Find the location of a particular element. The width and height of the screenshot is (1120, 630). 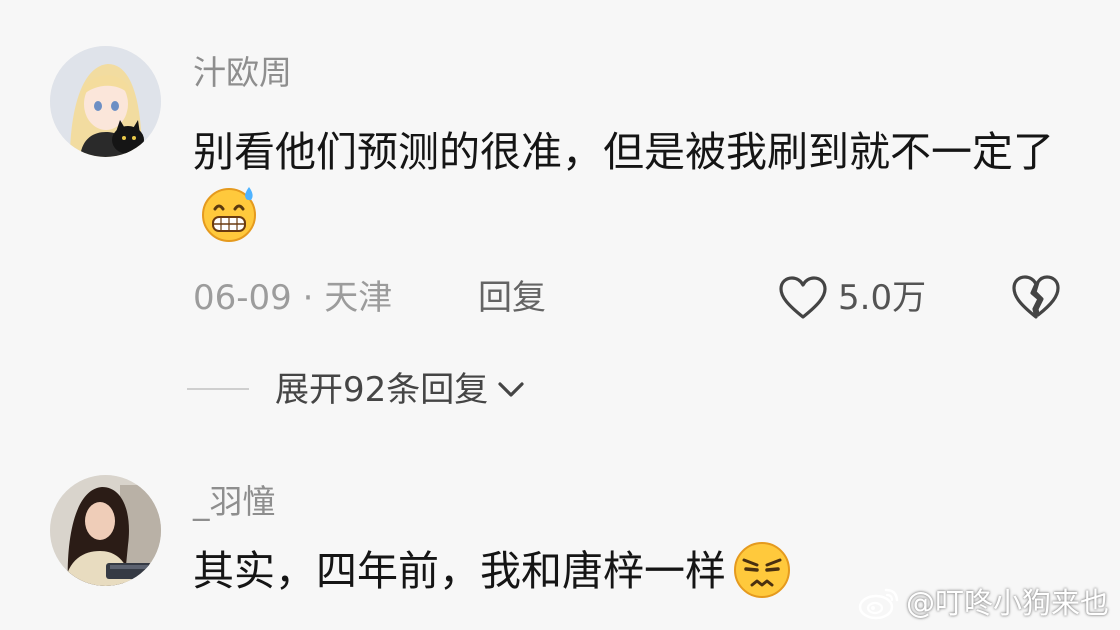

watermark: @叮咚小狗来也 is located at coordinates (983, 603).